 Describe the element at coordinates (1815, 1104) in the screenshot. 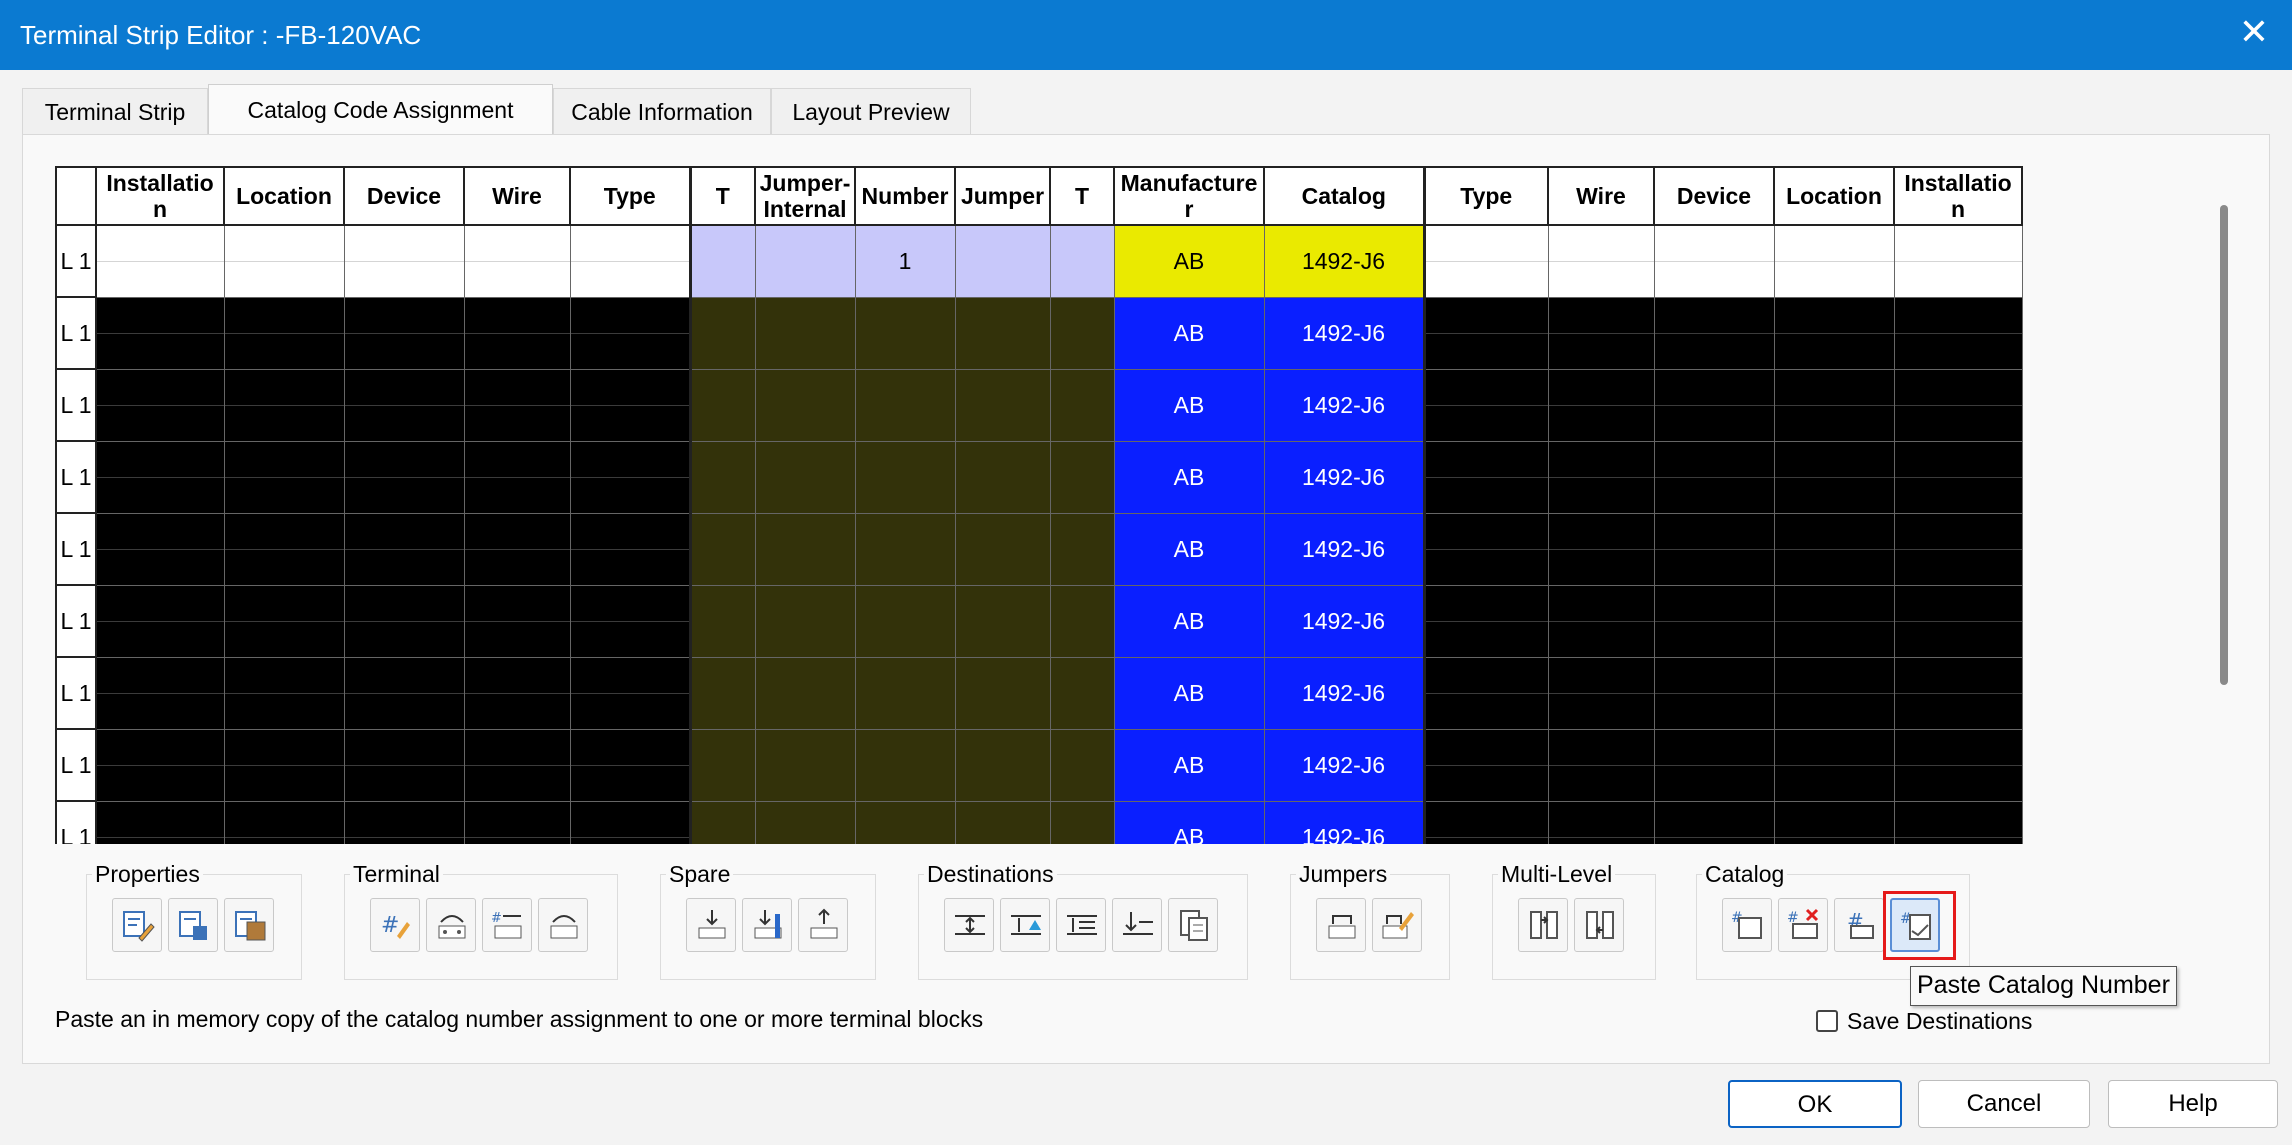

I see `ok-button: OK` at that location.